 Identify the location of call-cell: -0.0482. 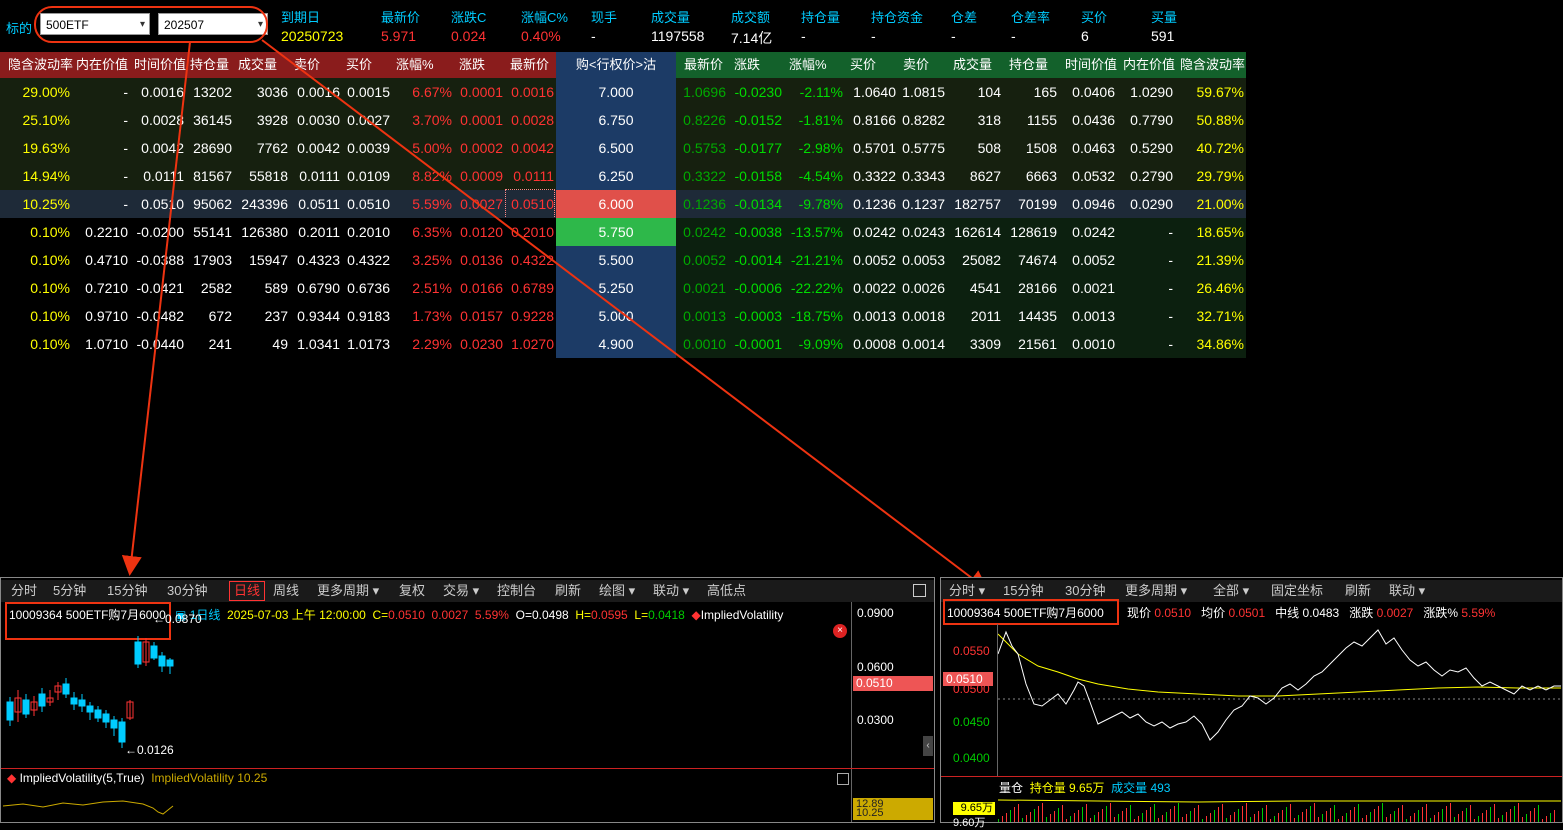
(157, 316).